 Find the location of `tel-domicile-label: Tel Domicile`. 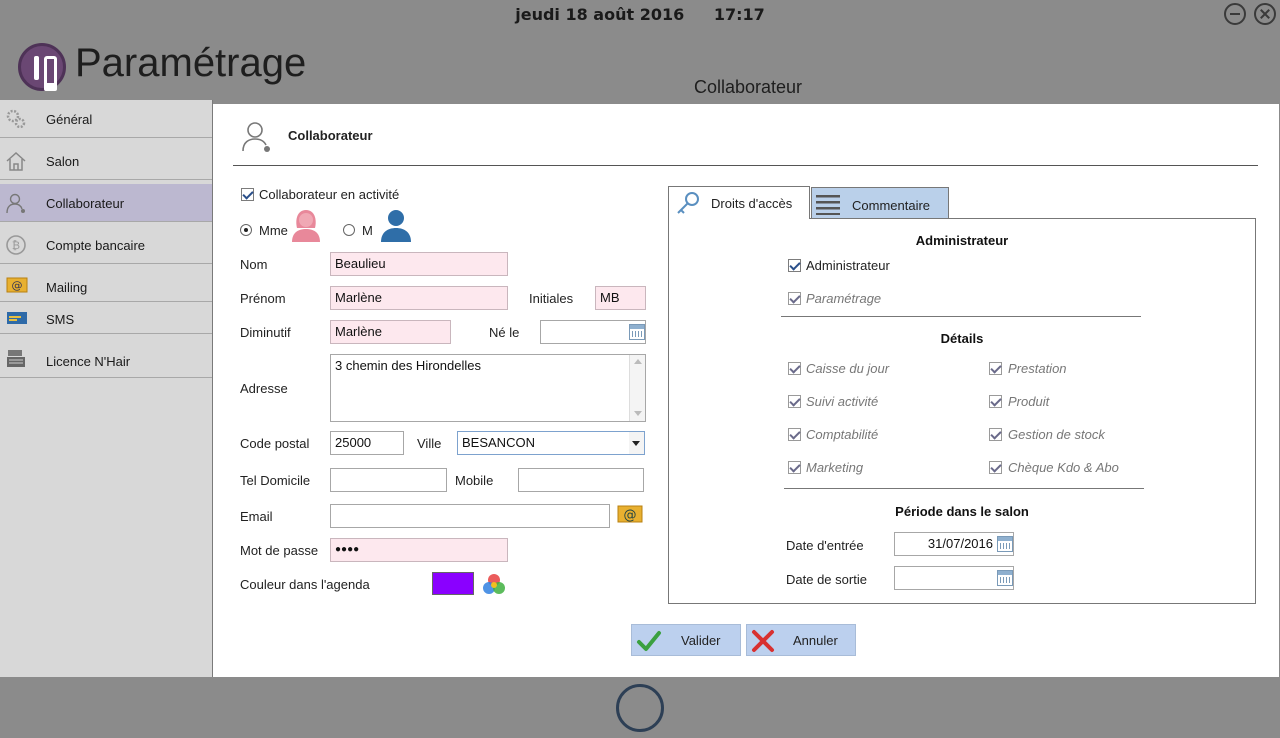

tel-domicile-label: Tel Domicile is located at coordinates (275, 480).